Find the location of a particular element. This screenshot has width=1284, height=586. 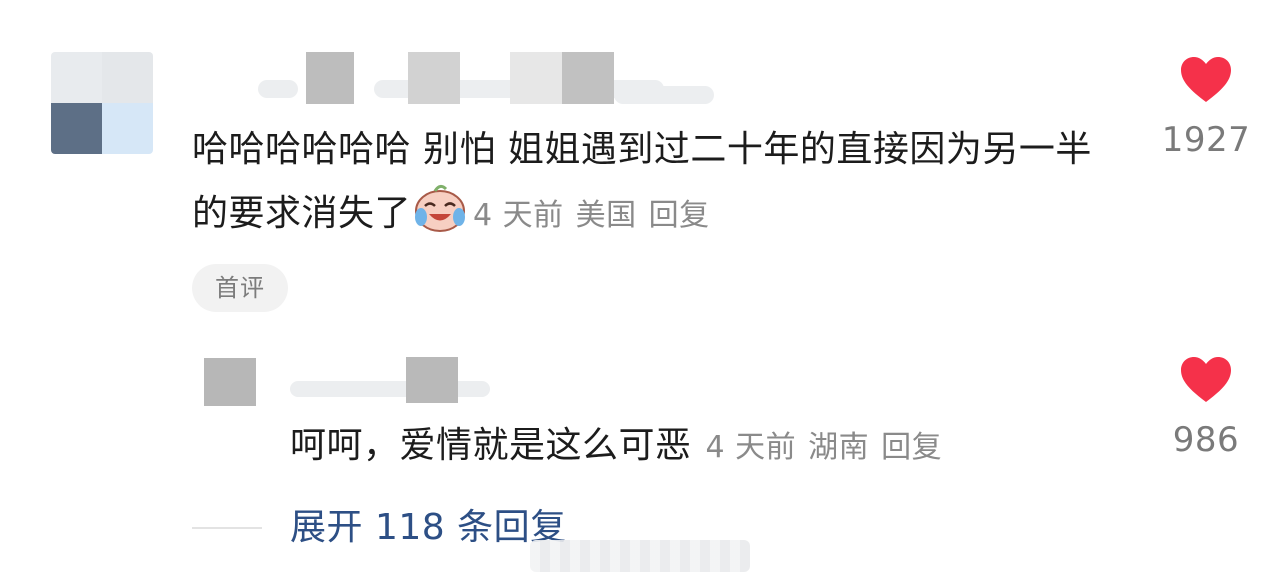

reply-location: 湖南 is located at coordinates (839, 447).